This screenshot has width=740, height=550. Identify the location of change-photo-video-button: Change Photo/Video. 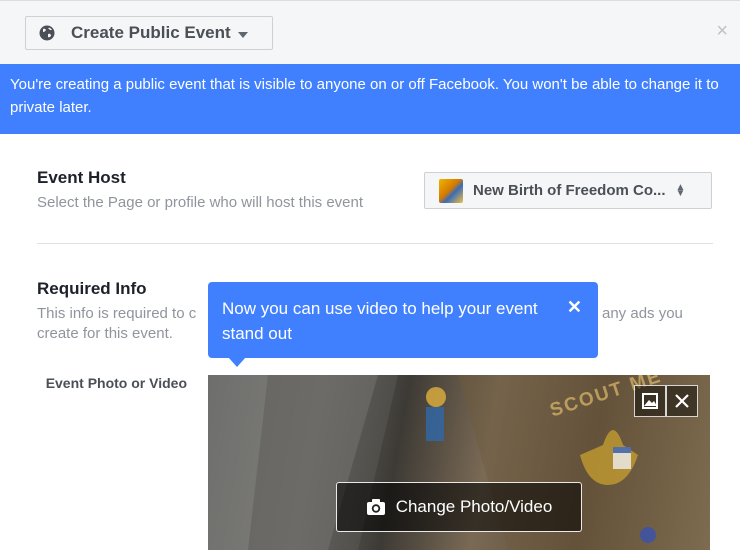
(459, 507).